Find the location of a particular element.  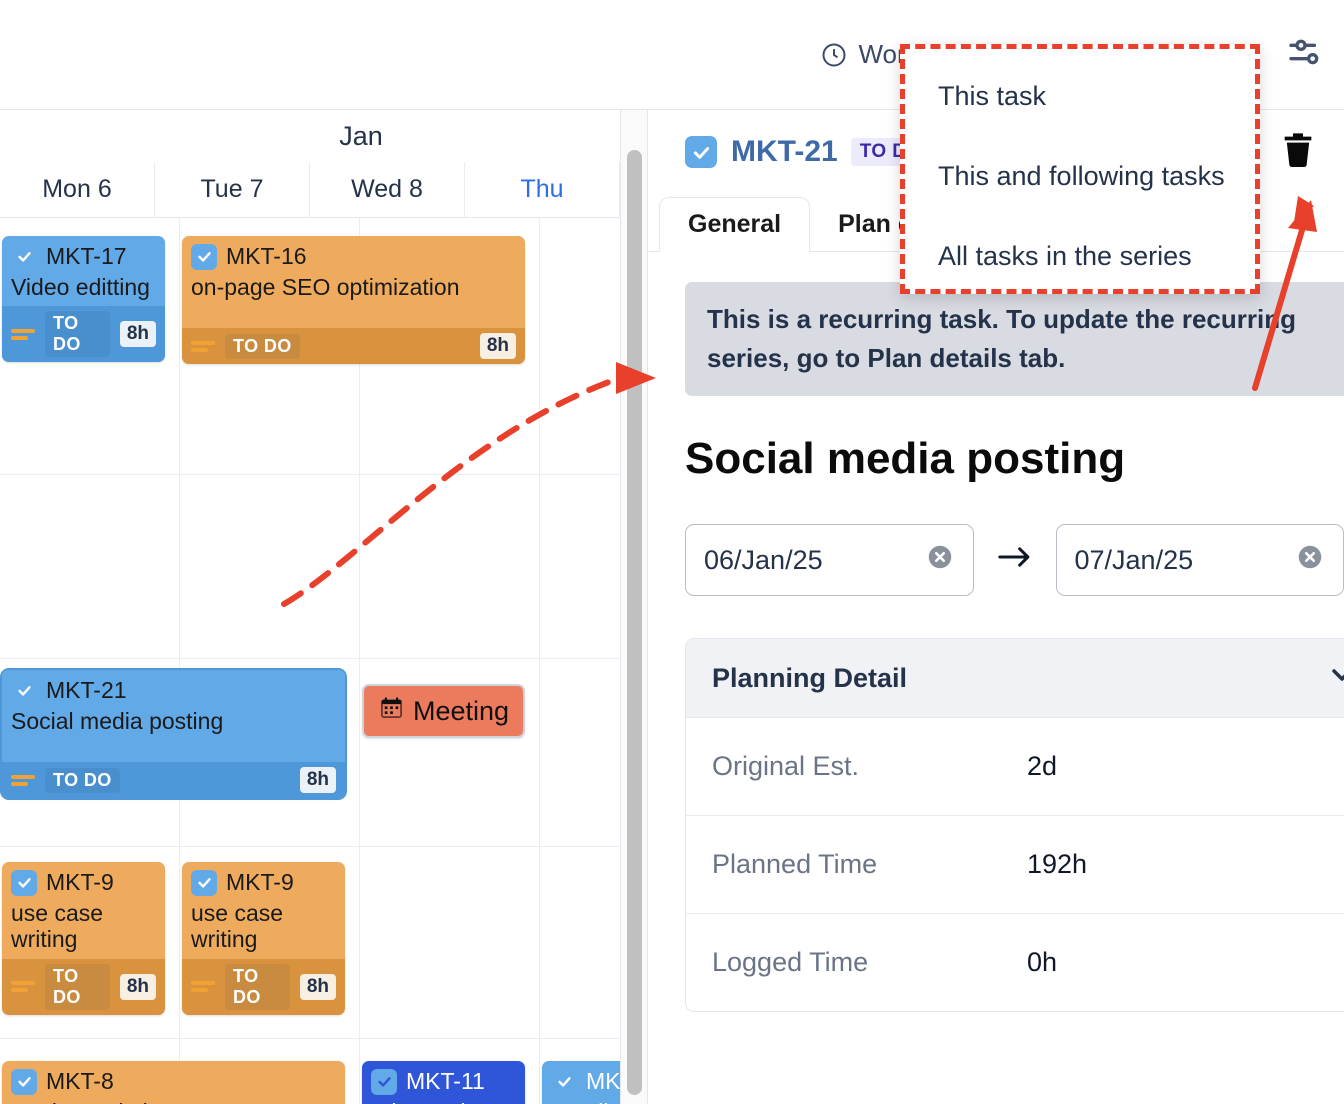

task-card-mkt-21: MKT-21 Social media posting TO DO 8h is located at coordinates (173, 734).